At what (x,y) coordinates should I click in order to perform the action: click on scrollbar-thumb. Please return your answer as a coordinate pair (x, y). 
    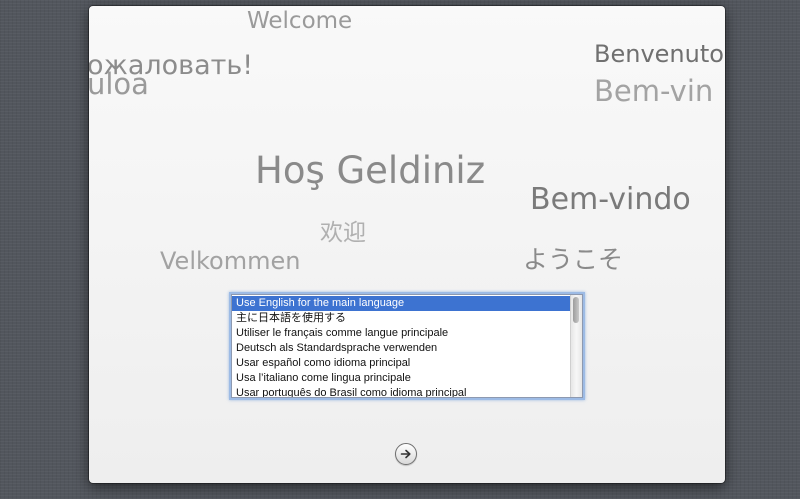
    Looking at the image, I should click on (576, 310).